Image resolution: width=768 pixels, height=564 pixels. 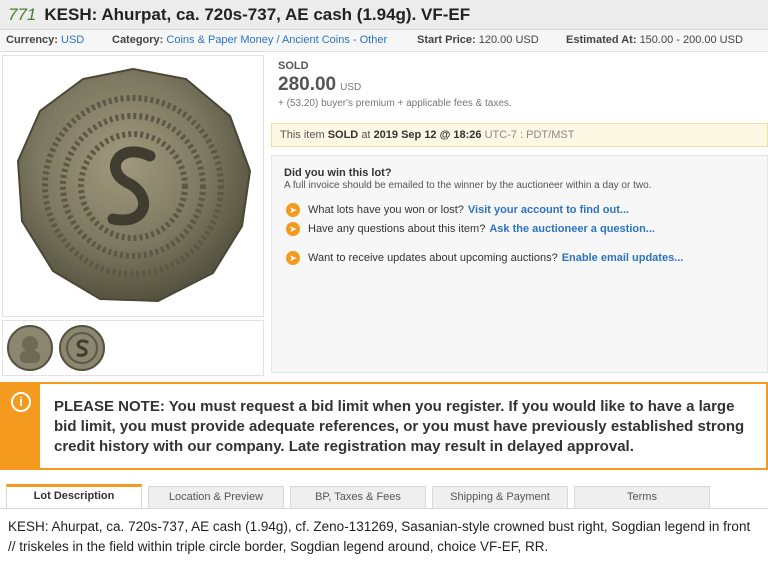 I want to click on sold-notice-prefix: This item, so click(x=302, y=135).